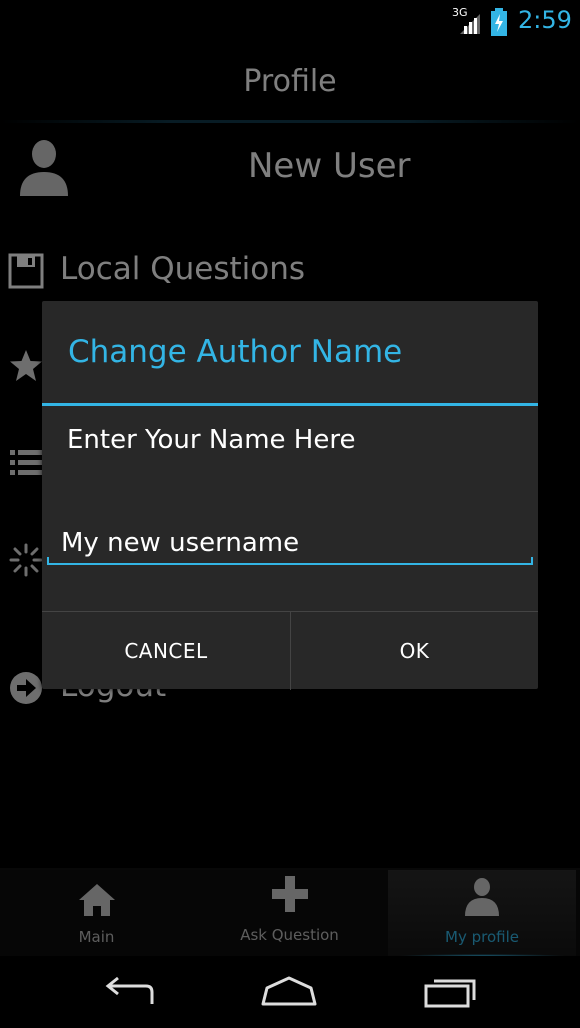 The height and width of the screenshot is (1028, 580). Describe the element at coordinates (166, 651) in the screenshot. I see `cancel-button: CANCEL` at that location.